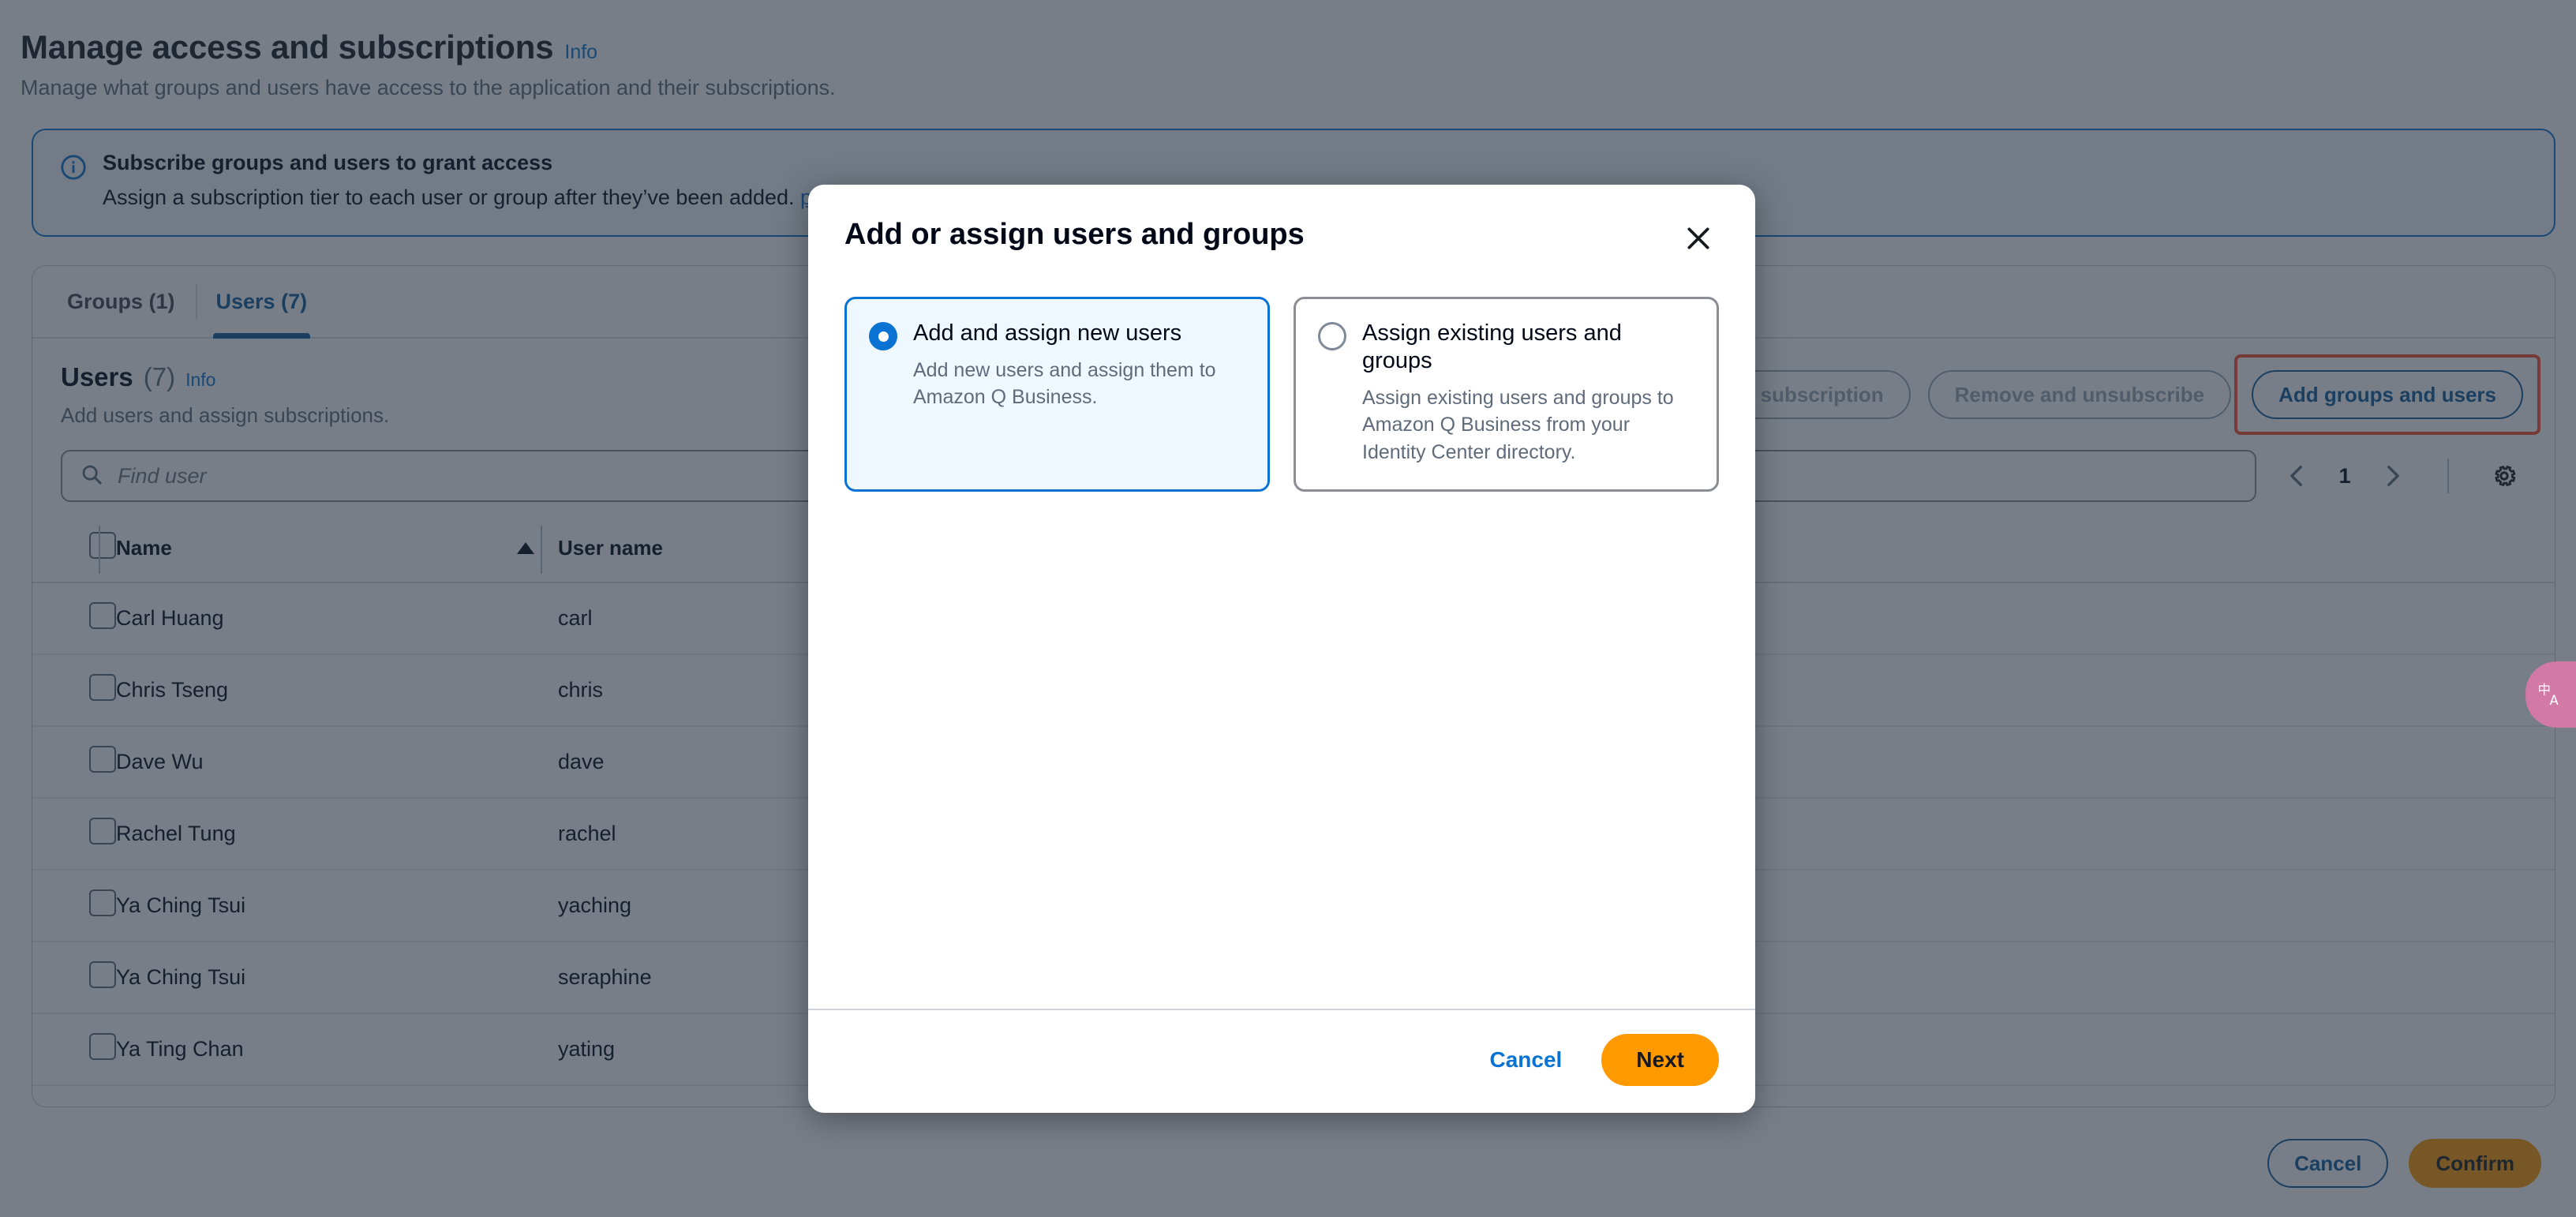  I want to click on modal-cancel-button: Cancel, so click(1525, 1060).